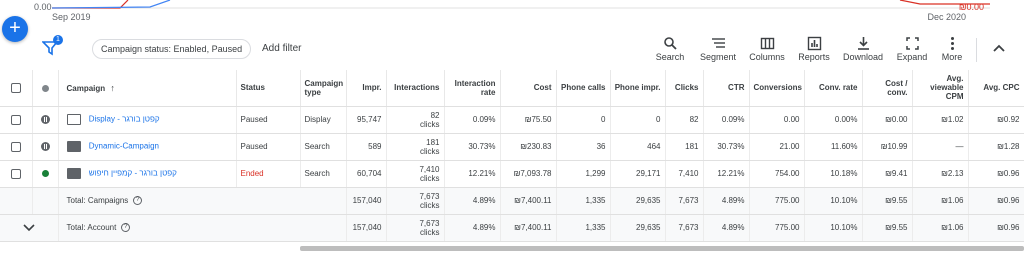 The width and height of the screenshot is (1024, 260). I want to click on conv-rate-cell: 10.10%, so click(833, 228).